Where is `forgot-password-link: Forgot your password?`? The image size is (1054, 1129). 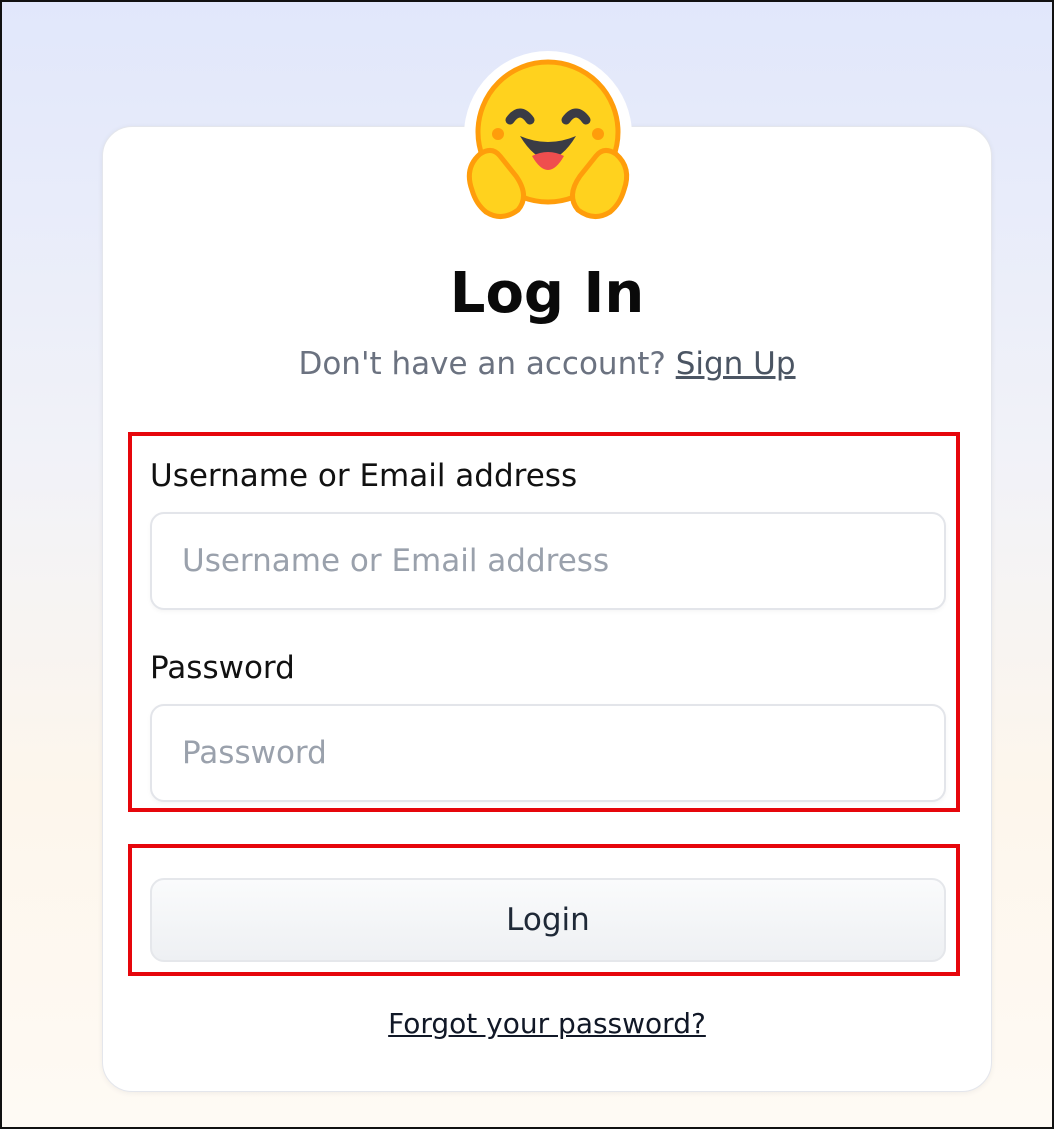 forgot-password-link: Forgot your password? is located at coordinates (547, 1023).